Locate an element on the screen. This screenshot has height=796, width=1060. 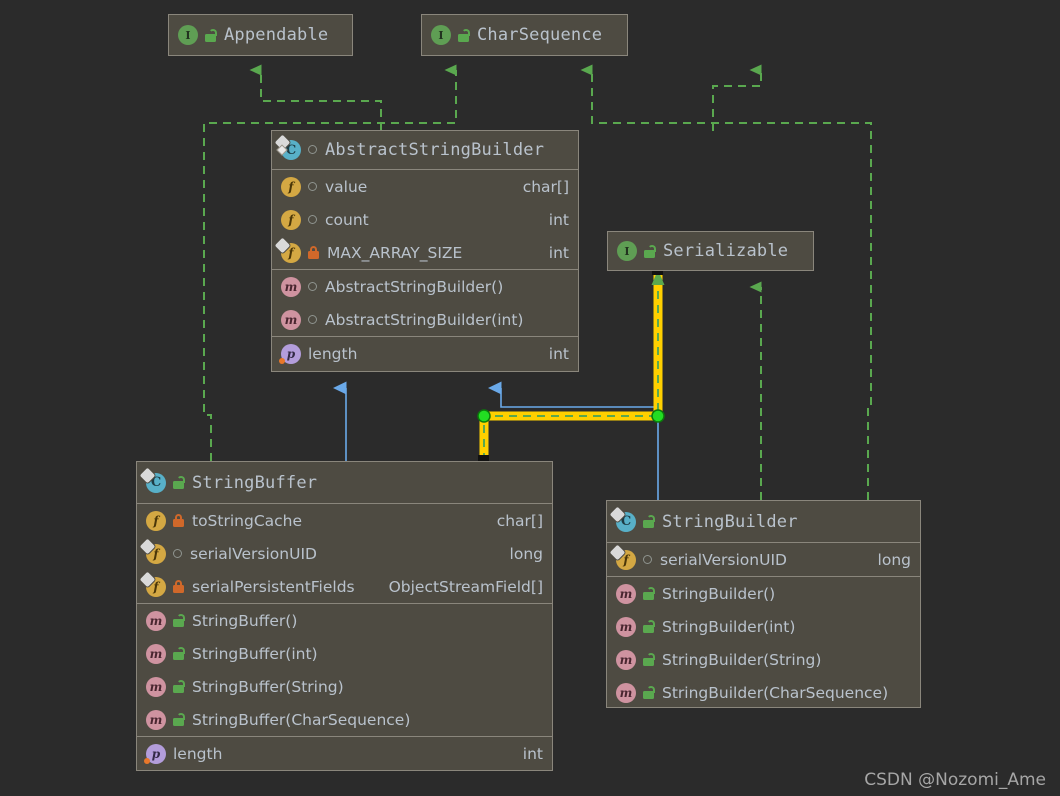
member-row: m AbstractStringBuilder() is located at coordinates (425, 286).